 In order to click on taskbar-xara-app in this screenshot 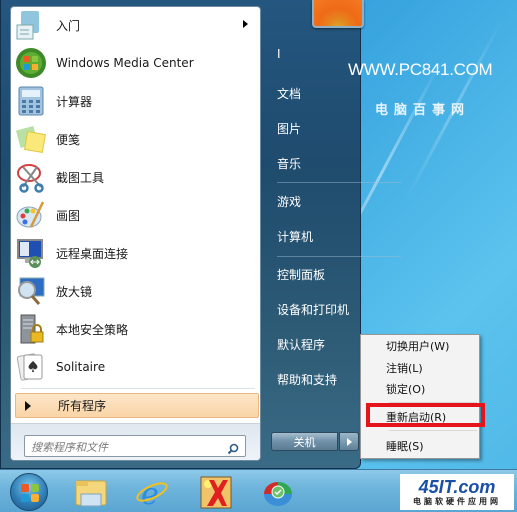, I will do `click(217, 493)`.